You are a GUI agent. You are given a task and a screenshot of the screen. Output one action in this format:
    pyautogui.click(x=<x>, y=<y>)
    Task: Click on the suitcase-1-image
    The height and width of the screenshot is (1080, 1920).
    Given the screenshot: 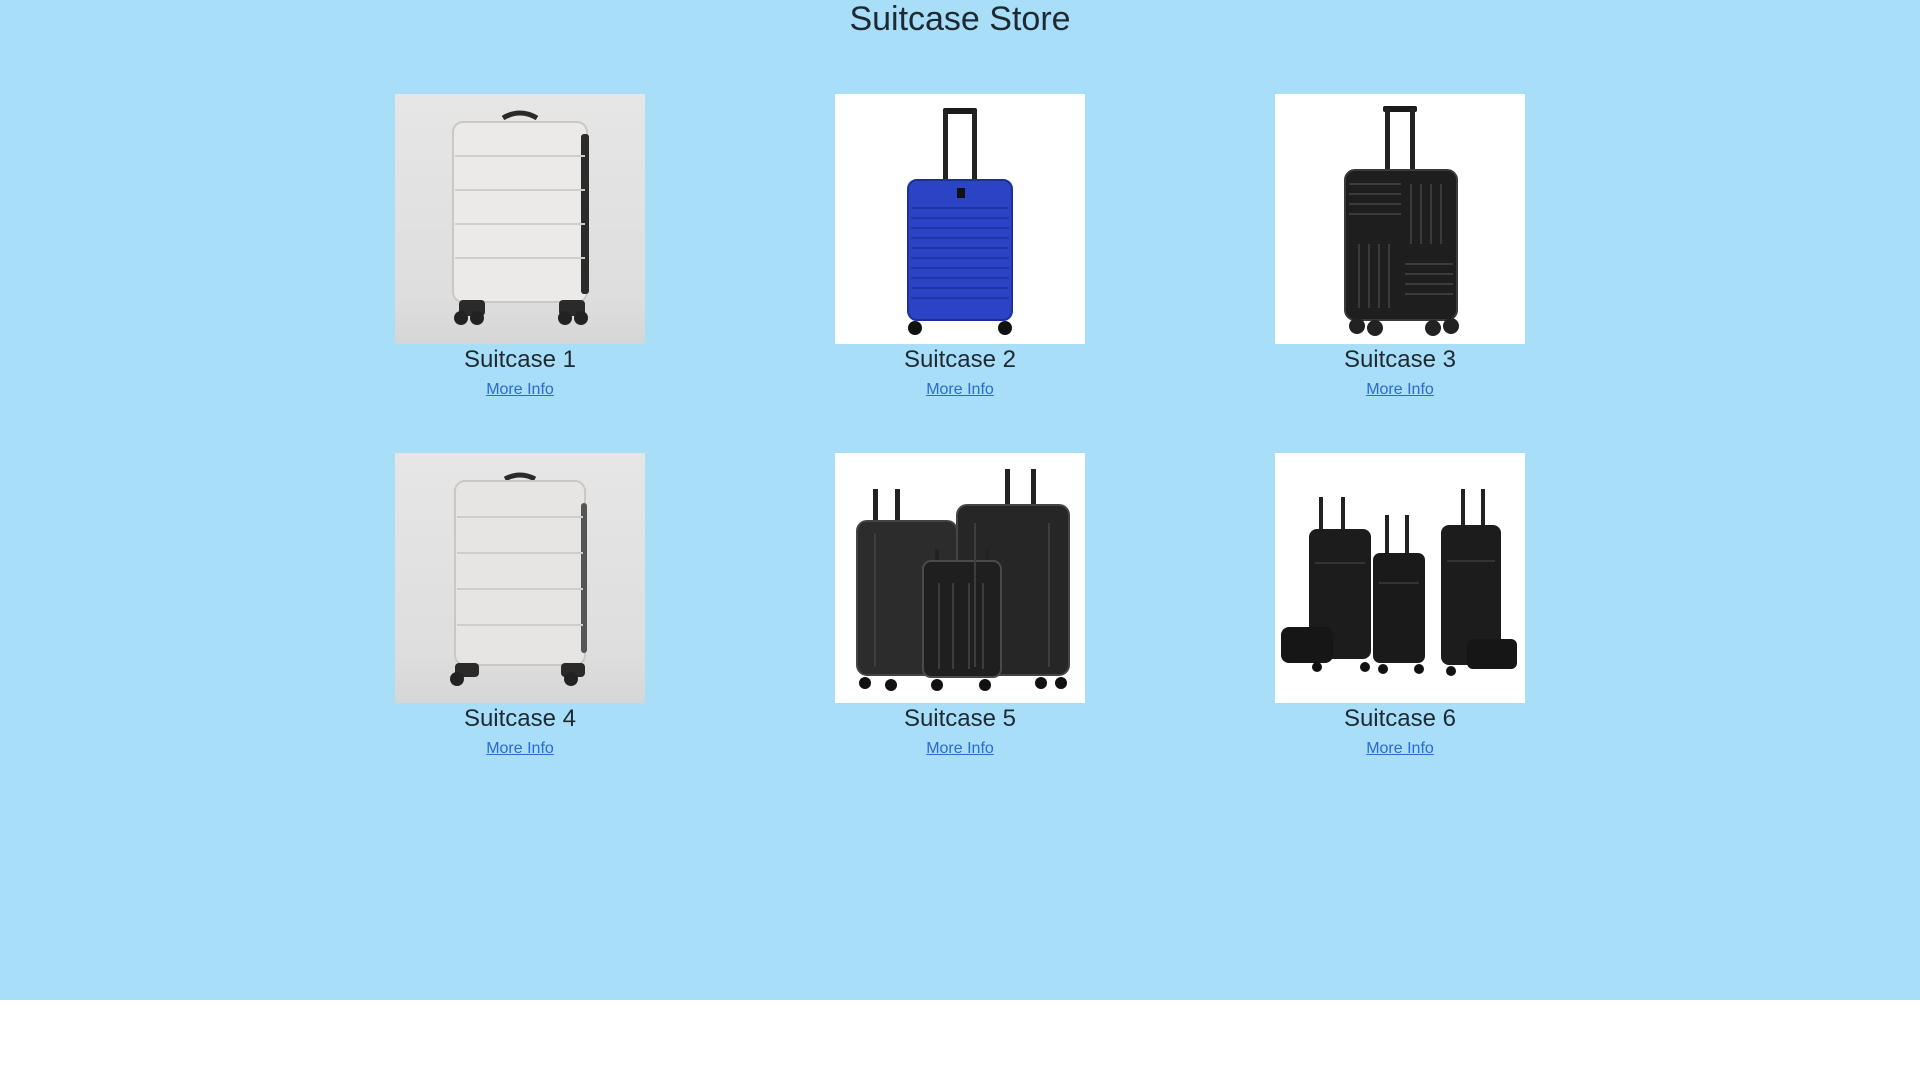 What is the action you would take?
    pyautogui.click(x=520, y=219)
    